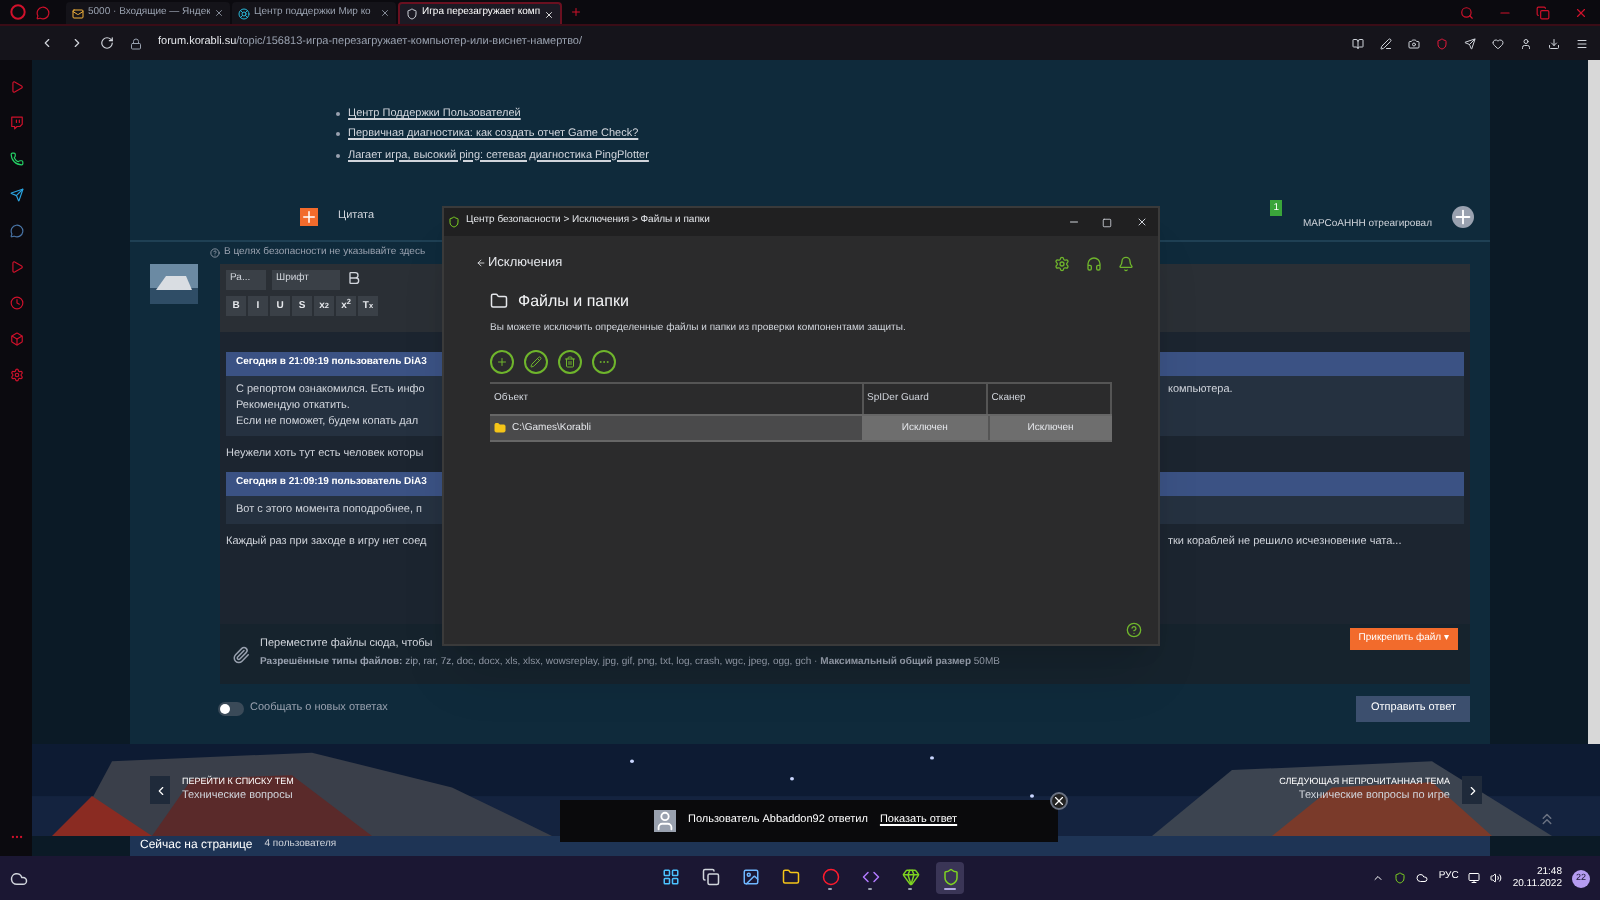 This screenshot has height=900, width=1600. Describe the element at coordinates (215, 253) in the screenshot. I see `info-icon` at that location.